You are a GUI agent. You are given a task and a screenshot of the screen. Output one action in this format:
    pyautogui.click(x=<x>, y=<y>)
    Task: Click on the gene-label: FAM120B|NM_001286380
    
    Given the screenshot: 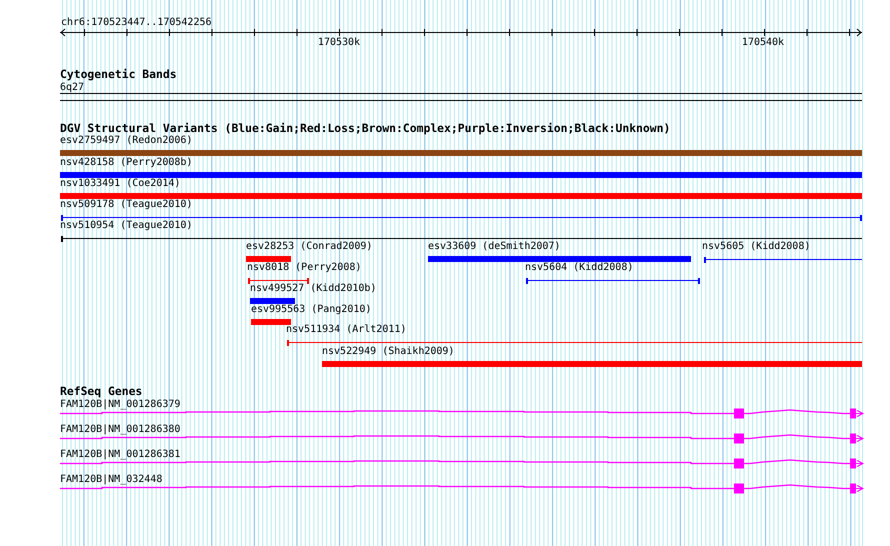 What is the action you would take?
    pyautogui.click(x=120, y=429)
    